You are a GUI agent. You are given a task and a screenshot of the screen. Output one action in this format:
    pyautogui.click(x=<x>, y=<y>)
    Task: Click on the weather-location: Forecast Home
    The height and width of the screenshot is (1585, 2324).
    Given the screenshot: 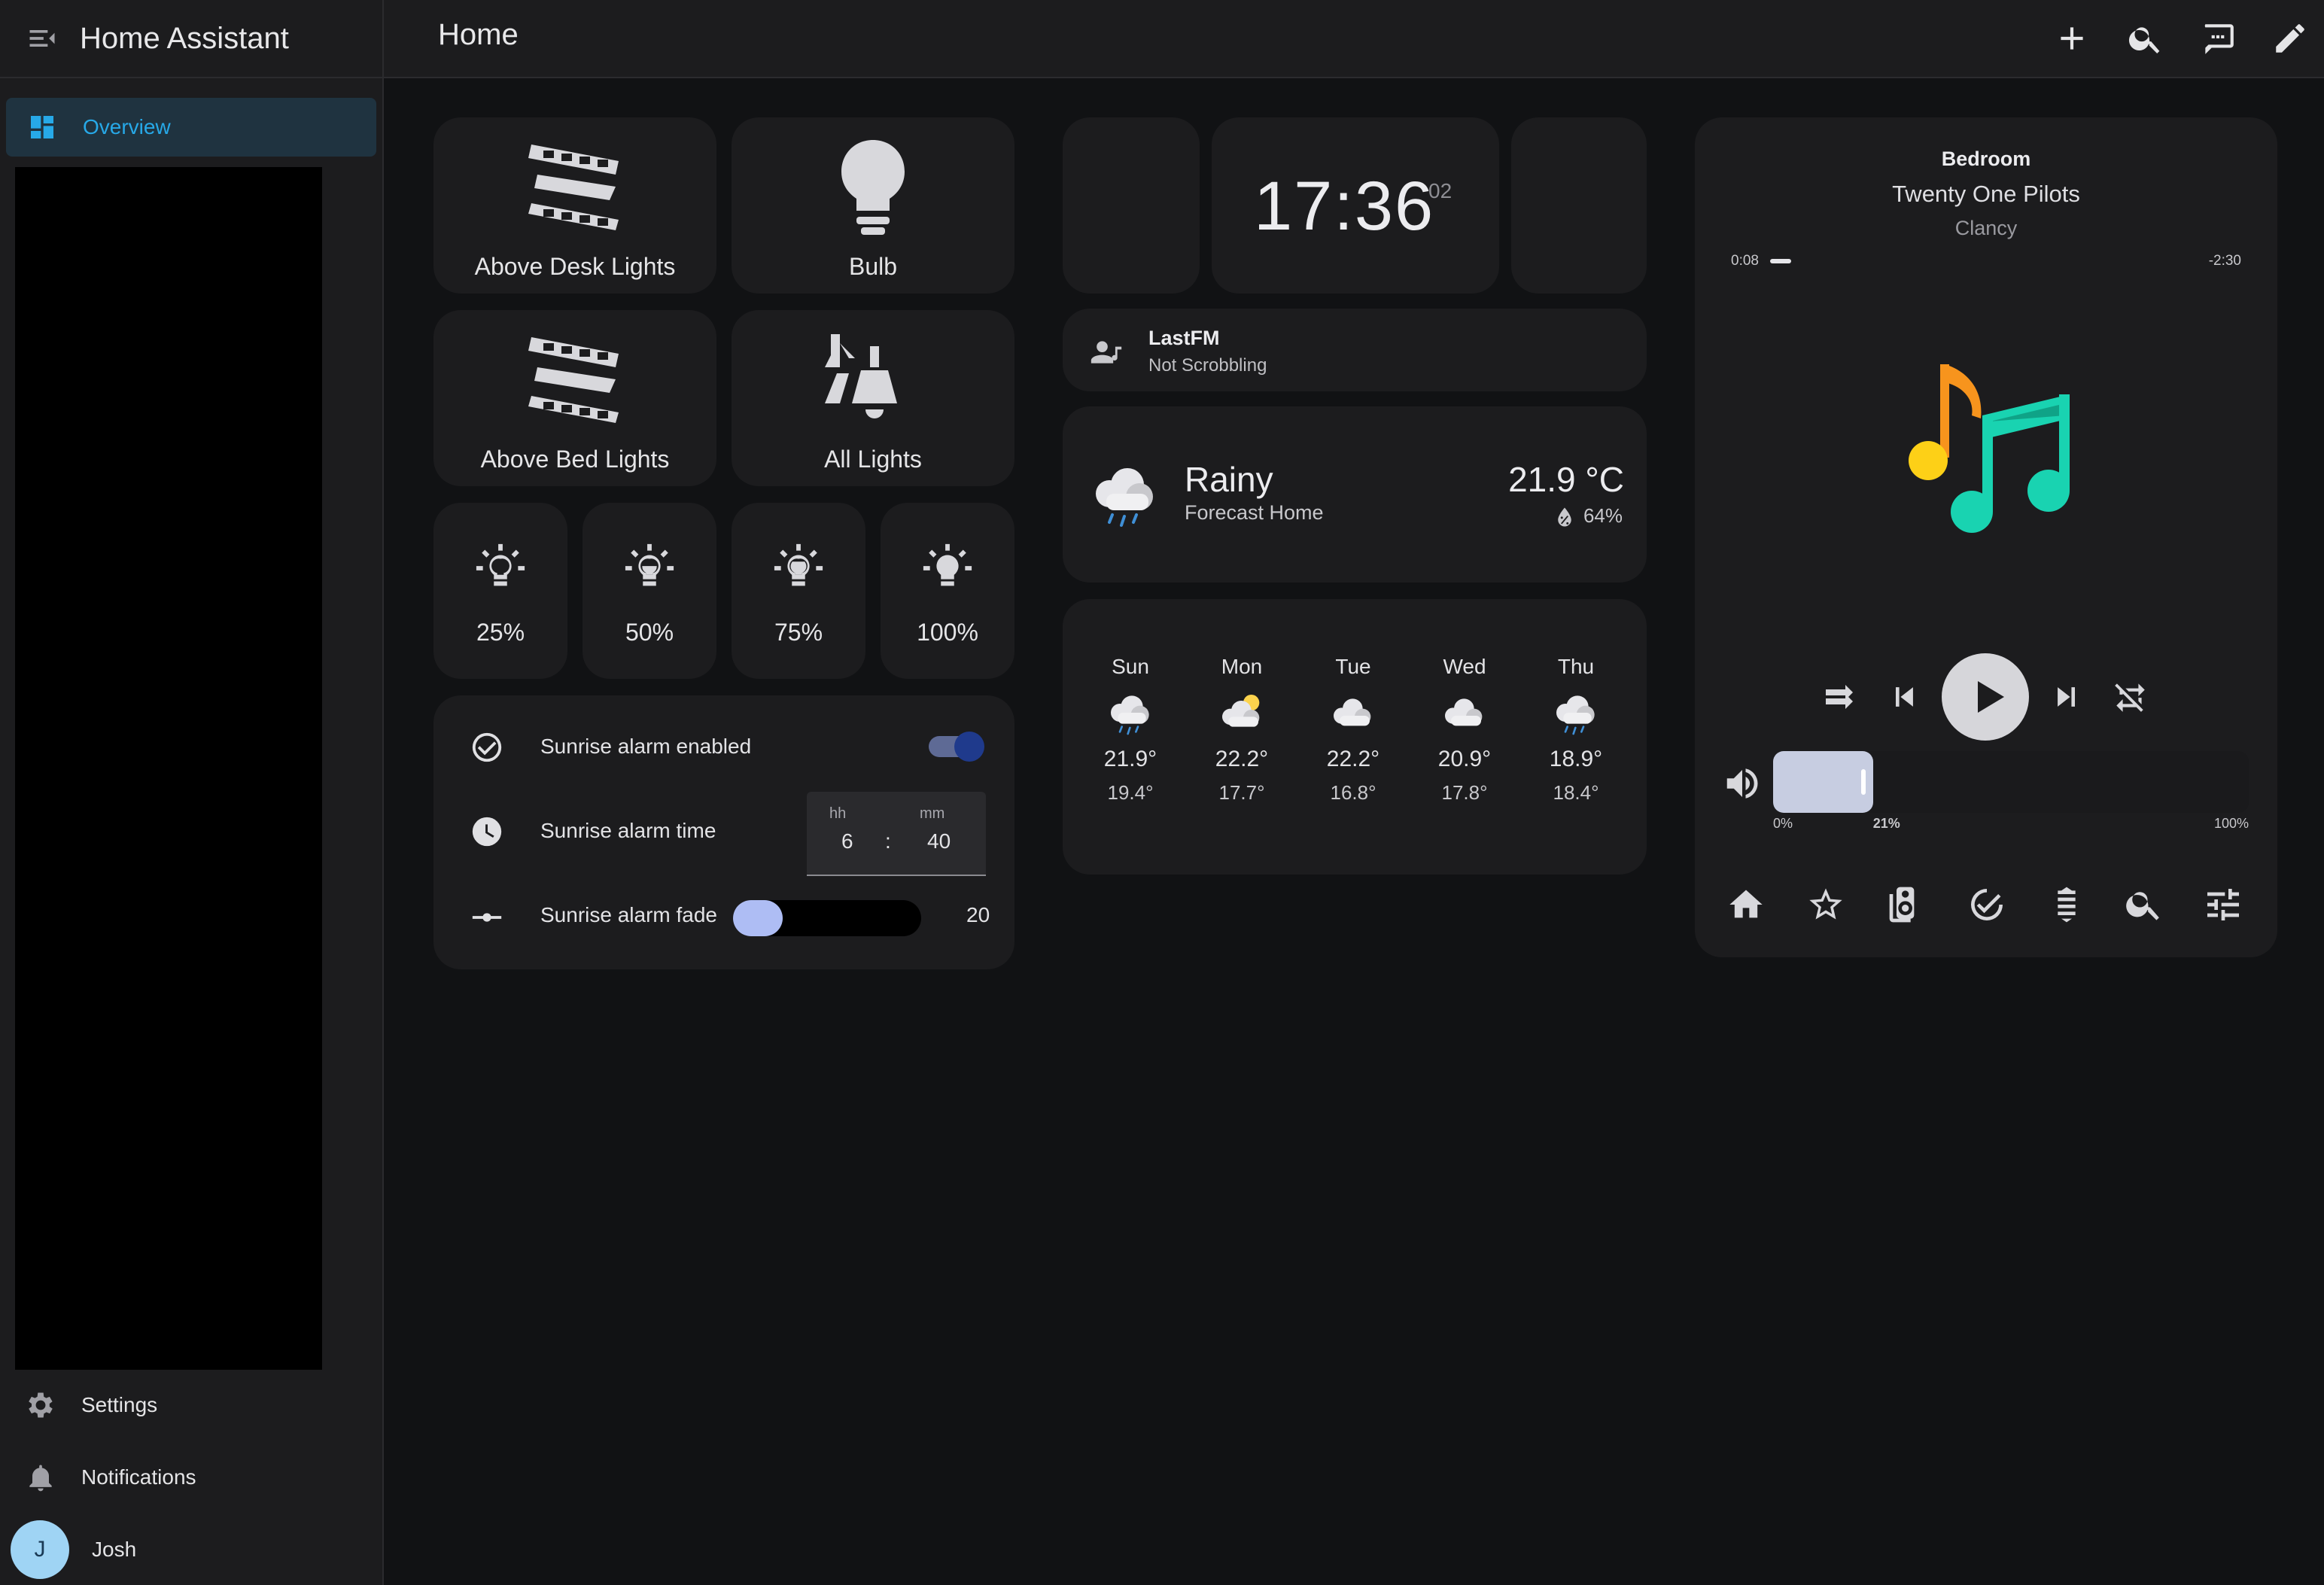 What is the action you would take?
    pyautogui.click(x=1254, y=512)
    